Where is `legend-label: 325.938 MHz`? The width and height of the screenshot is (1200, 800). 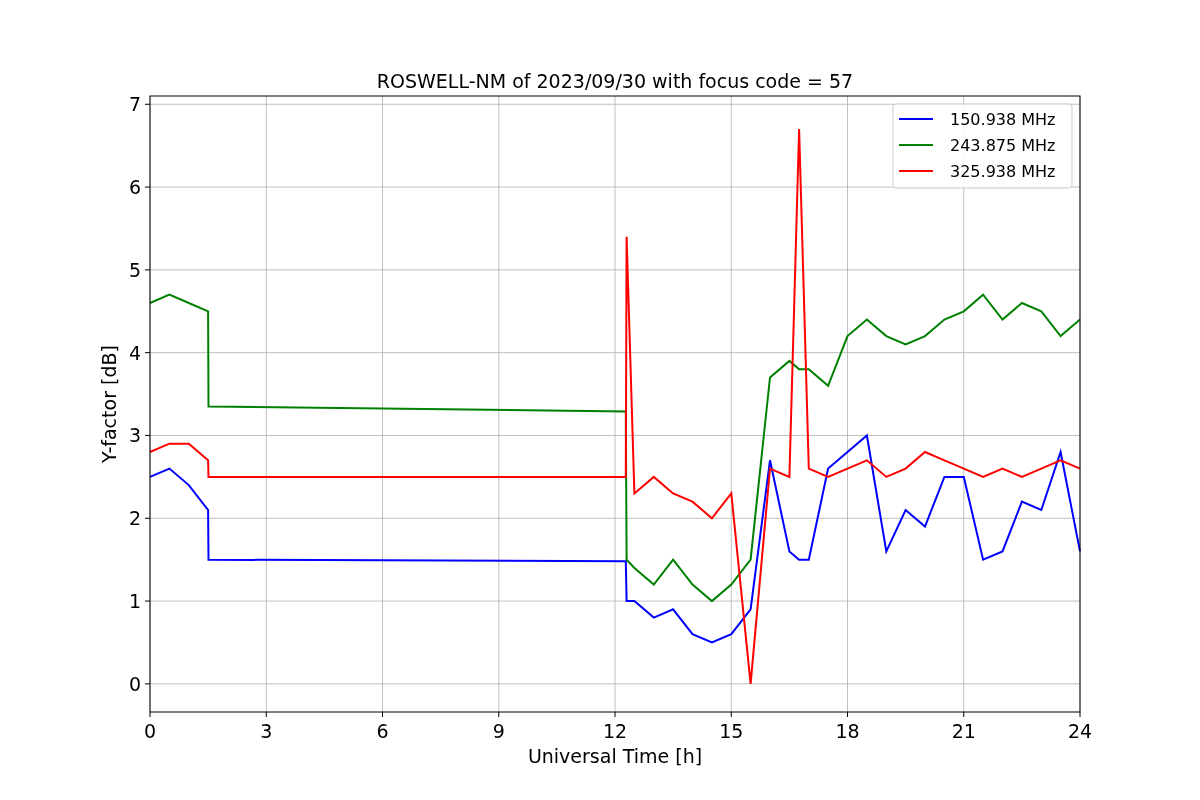 legend-label: 325.938 MHz is located at coordinates (1003, 171).